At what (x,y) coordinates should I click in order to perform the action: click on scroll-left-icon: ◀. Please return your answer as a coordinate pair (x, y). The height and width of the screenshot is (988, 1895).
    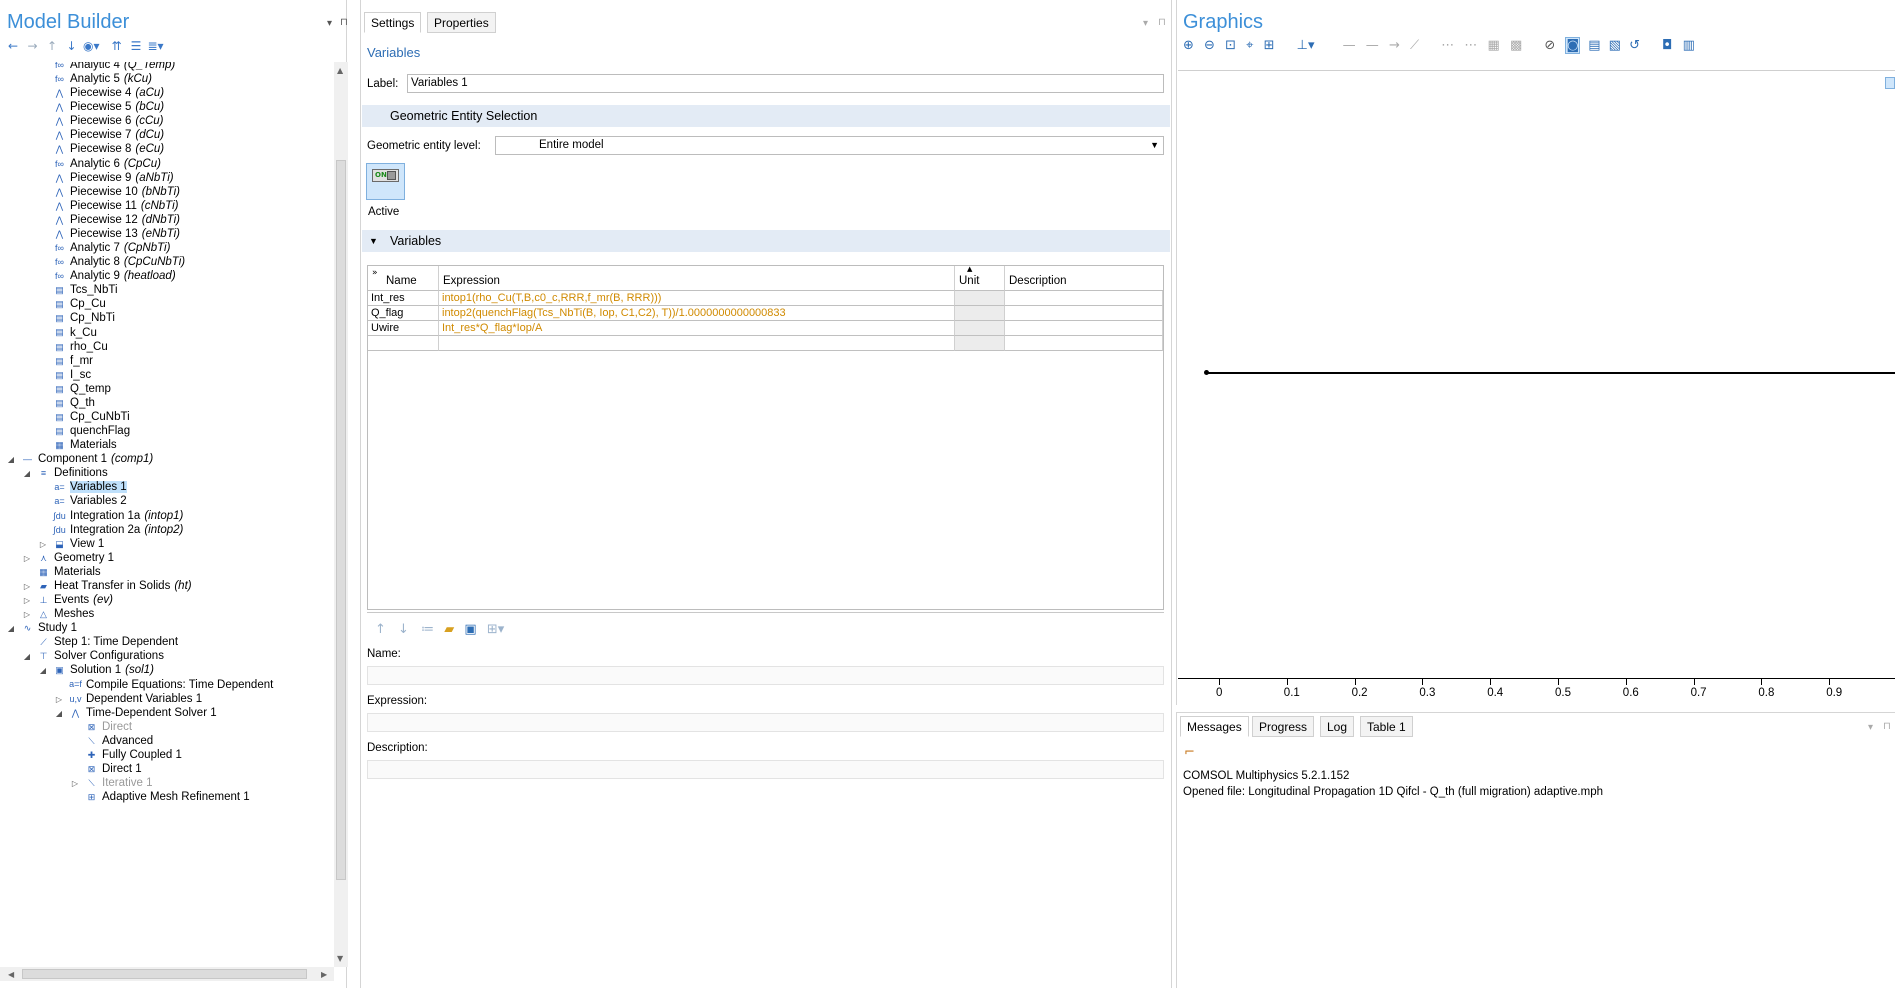
    Looking at the image, I should click on (11, 974).